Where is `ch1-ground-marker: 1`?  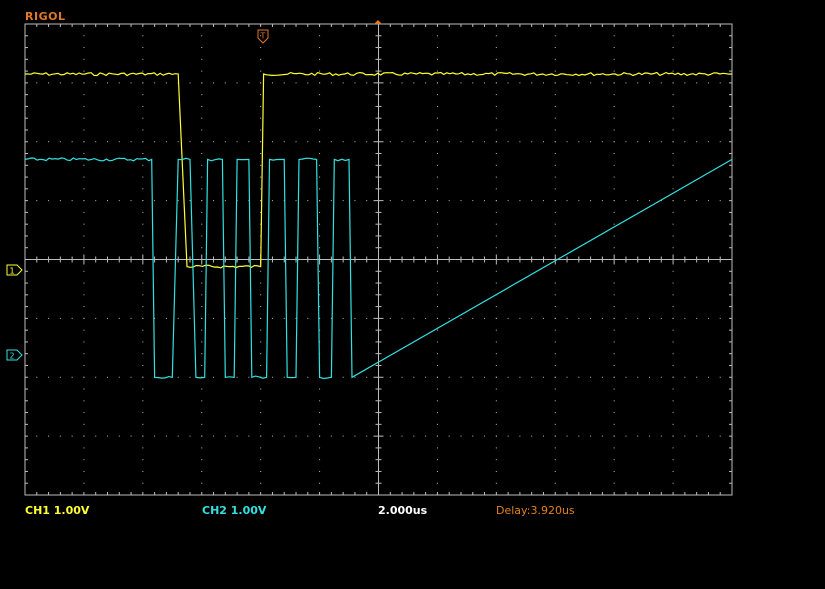 ch1-ground-marker: 1 is located at coordinates (14, 270).